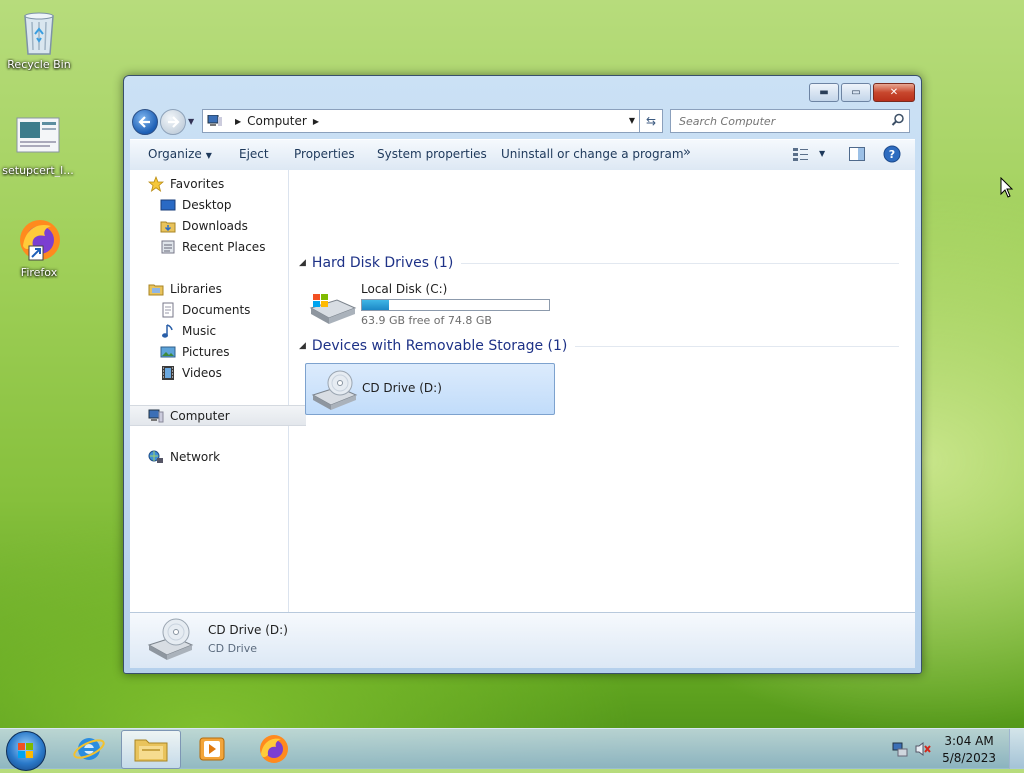 The height and width of the screenshot is (773, 1024). Describe the element at coordinates (191, 121) in the screenshot. I see `recent-pages-dropdown: ▼` at that location.